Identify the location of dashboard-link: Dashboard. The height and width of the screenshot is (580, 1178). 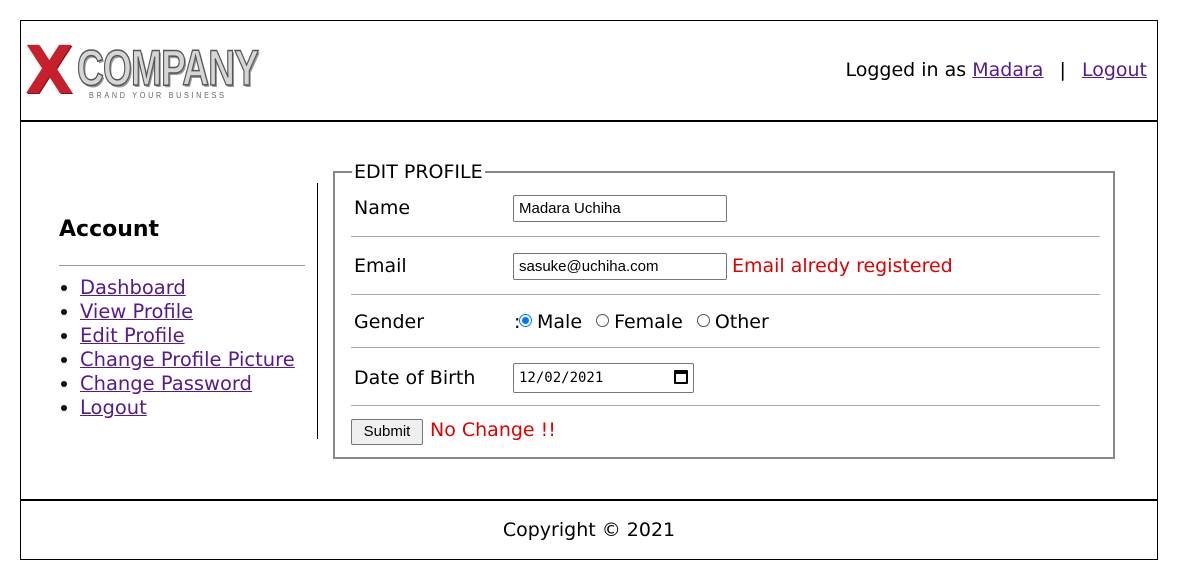
(133, 287).